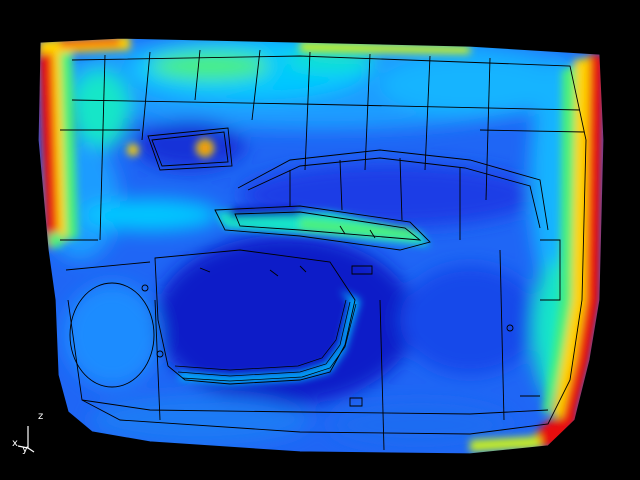  Describe the element at coordinates (25, 449) in the screenshot. I see `triad-y-label: y` at that location.